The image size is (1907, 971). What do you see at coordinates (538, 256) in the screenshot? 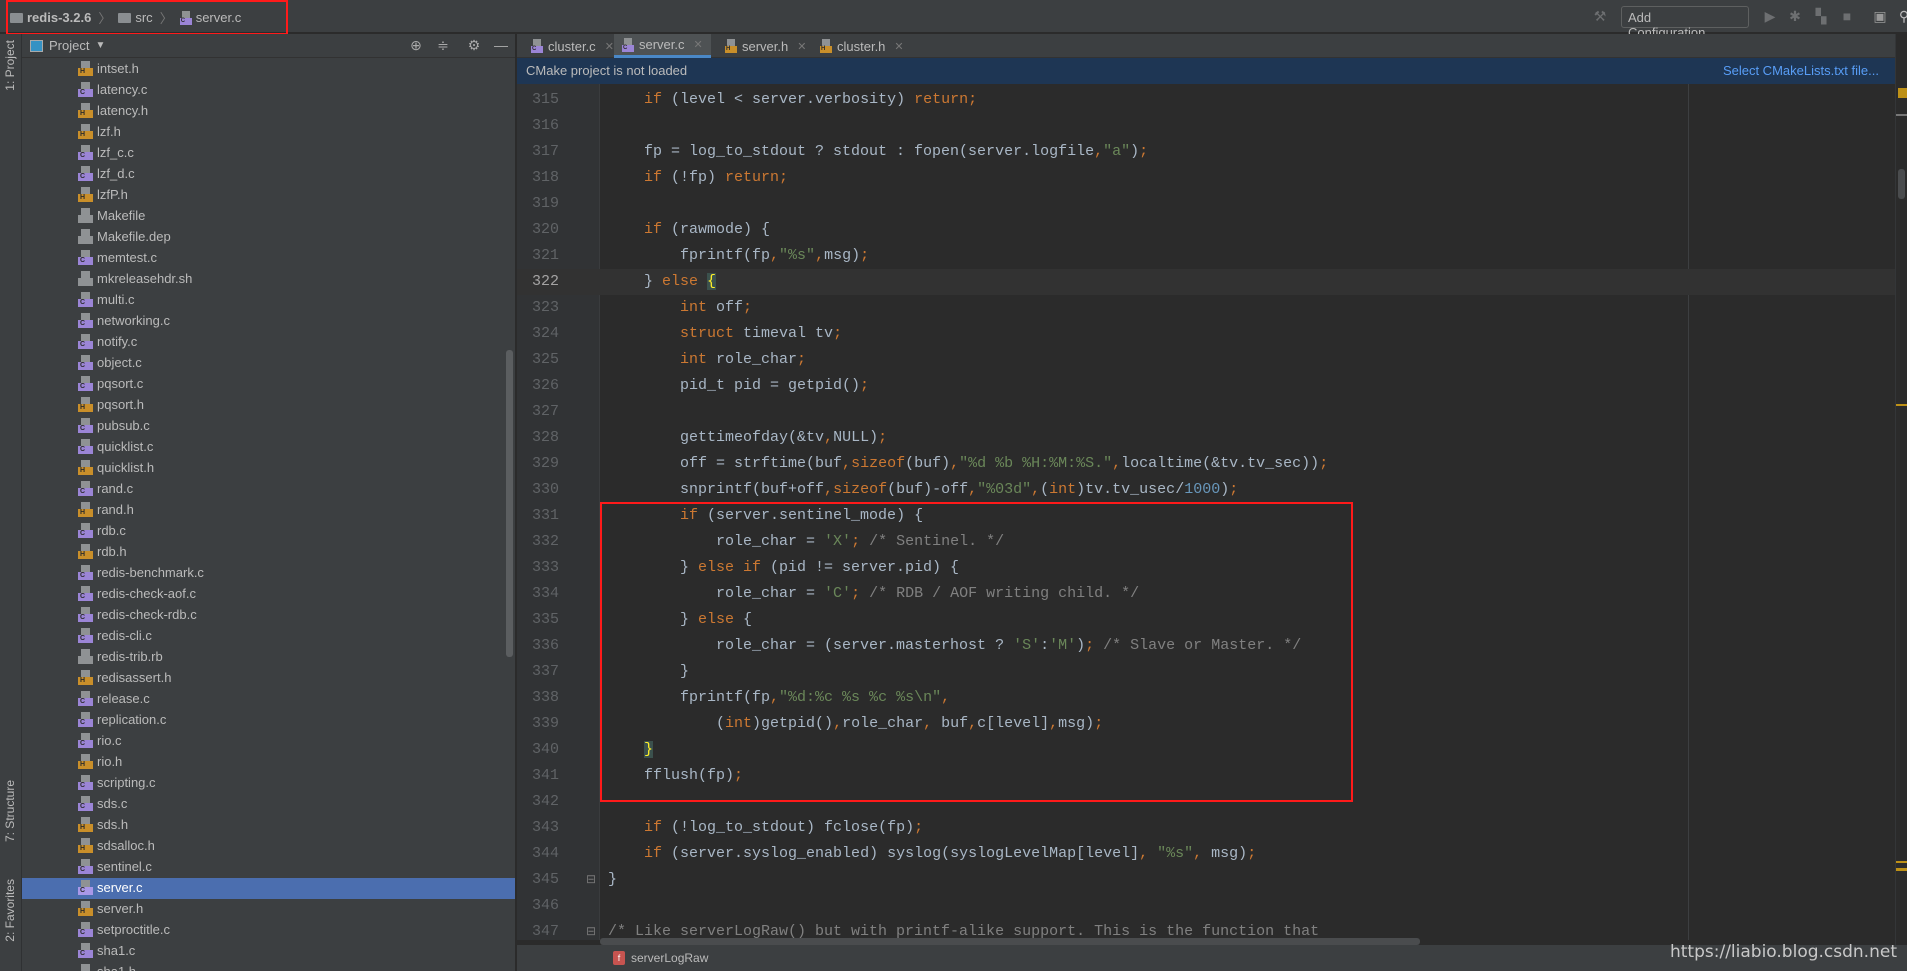
I see `line-number: 321` at bounding box center [538, 256].